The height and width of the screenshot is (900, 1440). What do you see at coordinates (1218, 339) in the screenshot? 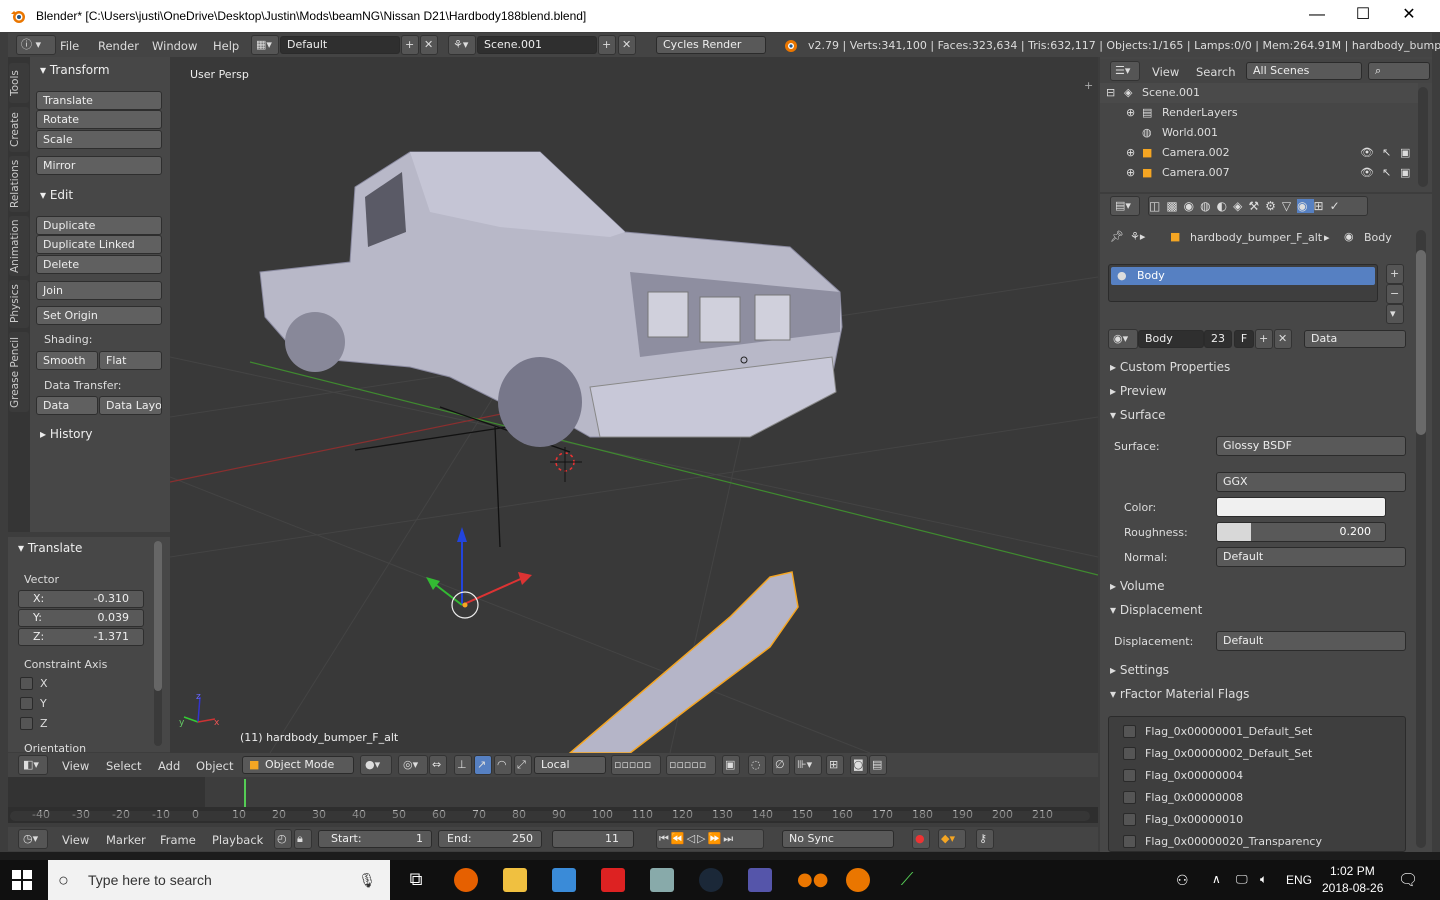
I see `material-users-count: 23` at bounding box center [1218, 339].